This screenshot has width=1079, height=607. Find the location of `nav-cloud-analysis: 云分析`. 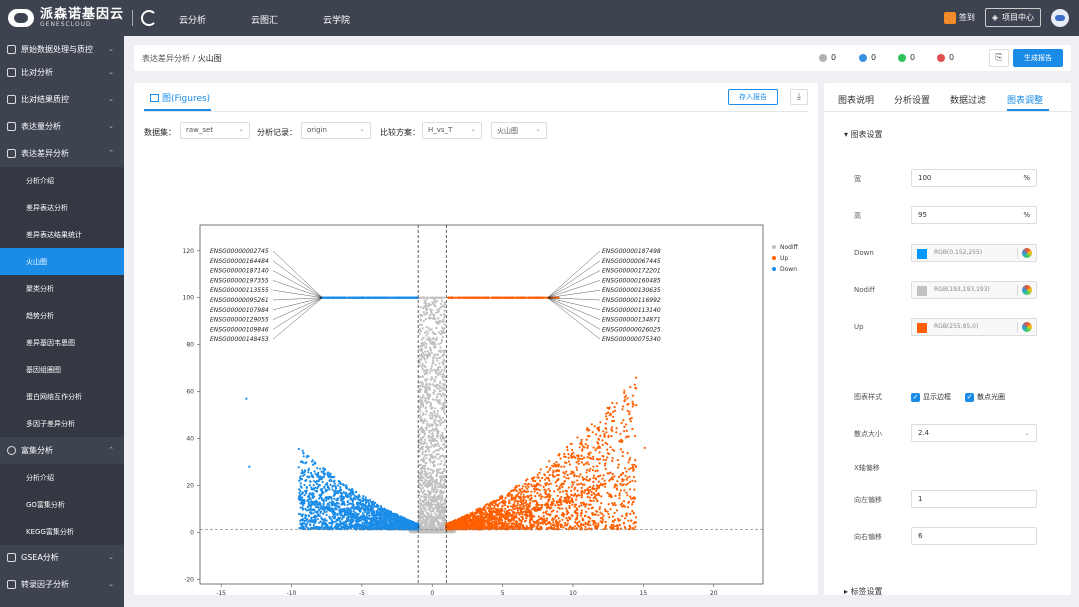

nav-cloud-analysis: 云分析 is located at coordinates (192, 19).